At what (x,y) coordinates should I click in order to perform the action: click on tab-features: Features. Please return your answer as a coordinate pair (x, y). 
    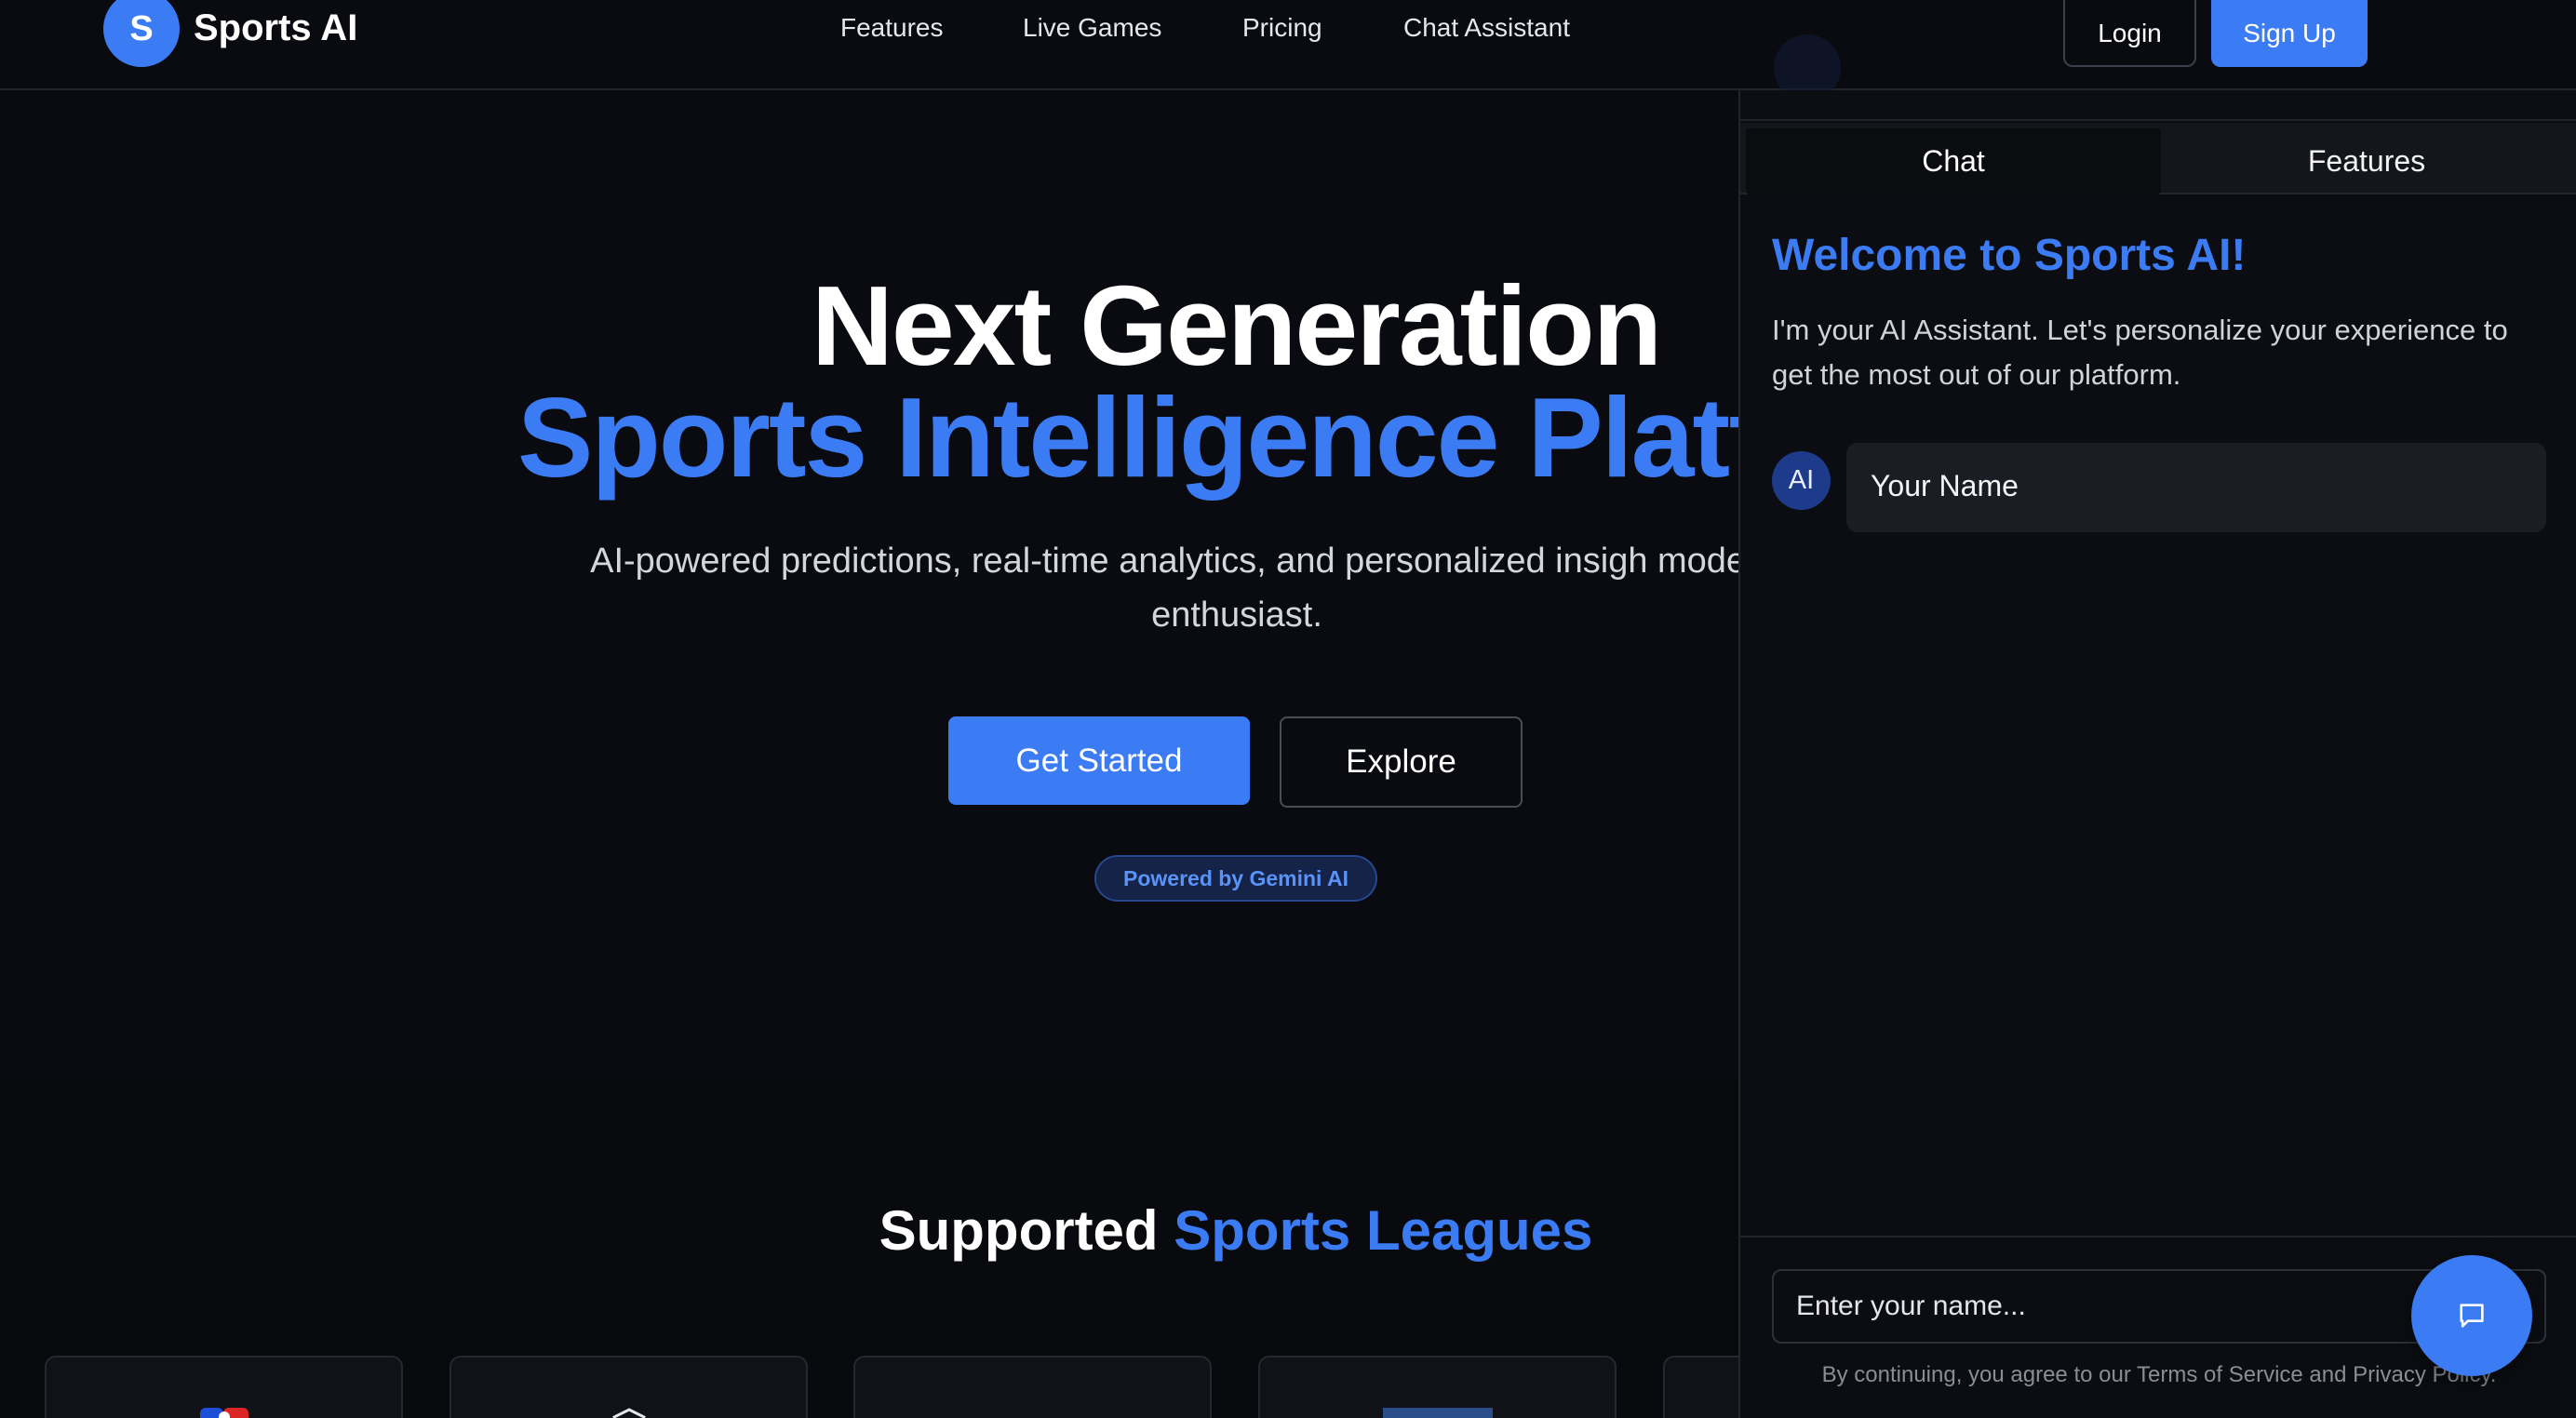
    Looking at the image, I should click on (2366, 161).